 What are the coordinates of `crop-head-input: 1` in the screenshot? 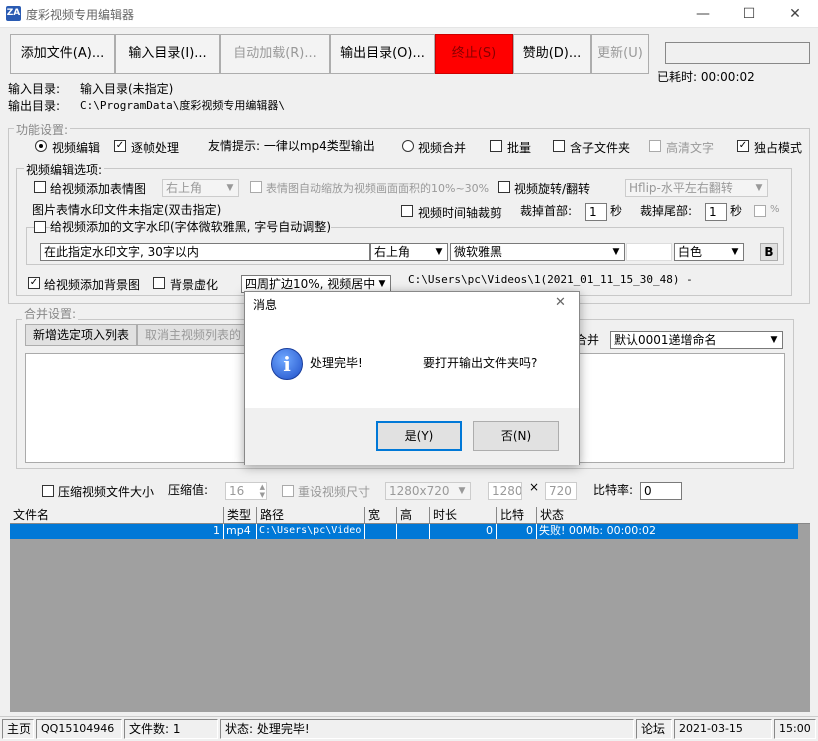 It's located at (596, 212).